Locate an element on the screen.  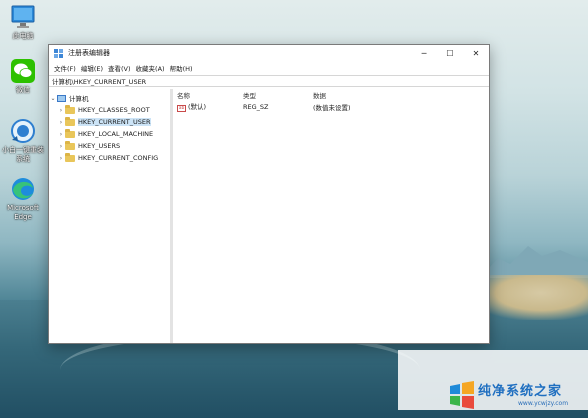
tree-item-hkcc: › HKEY_CURRENT_CONFIG is located at coordinates (109, 158).